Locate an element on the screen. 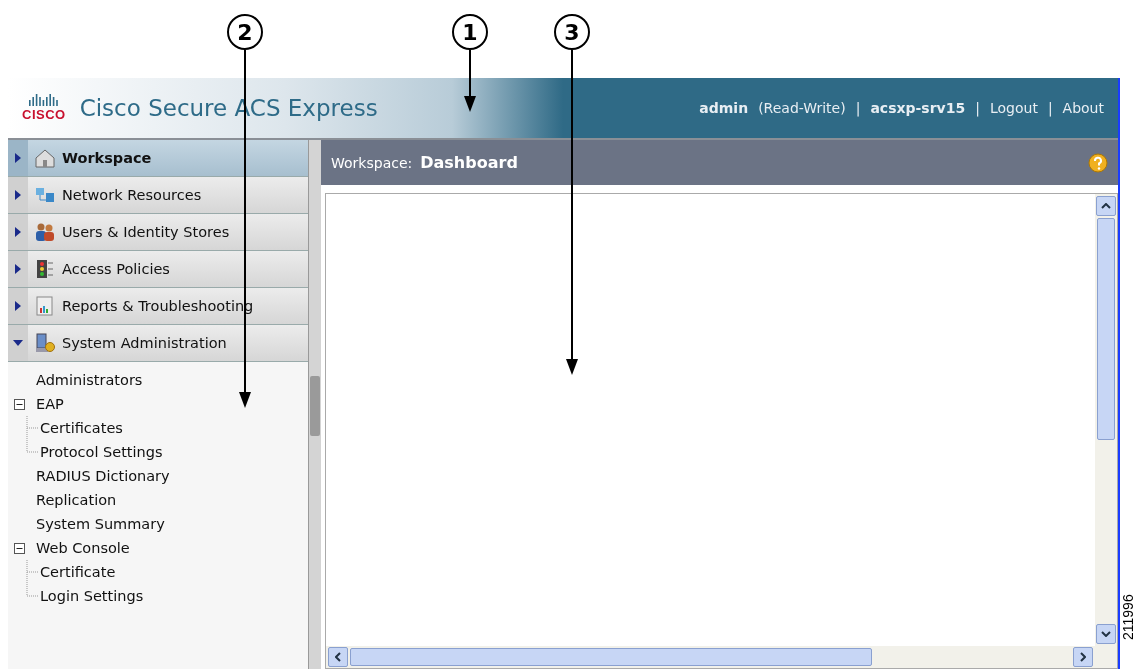 The width and height of the screenshot is (1146, 669). nav-drawer: Network Resources is located at coordinates (158, 195).